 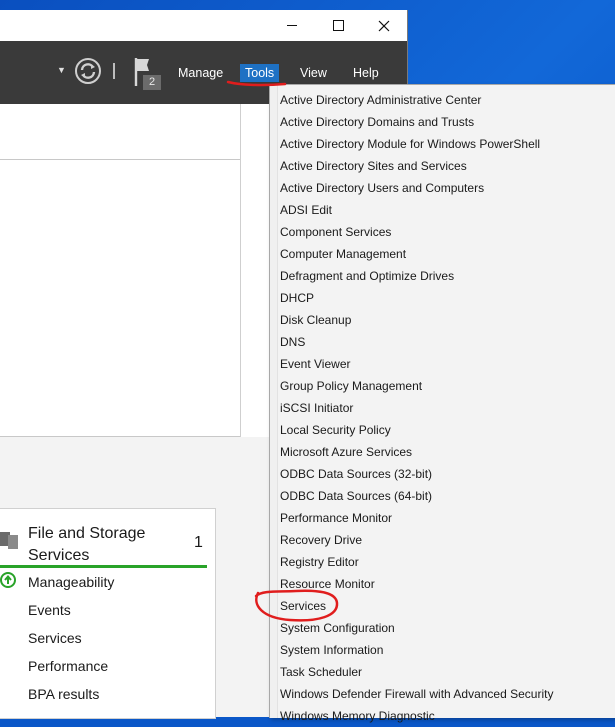 I want to click on tools-menu-item: Performance Monitor, so click(x=336, y=518).